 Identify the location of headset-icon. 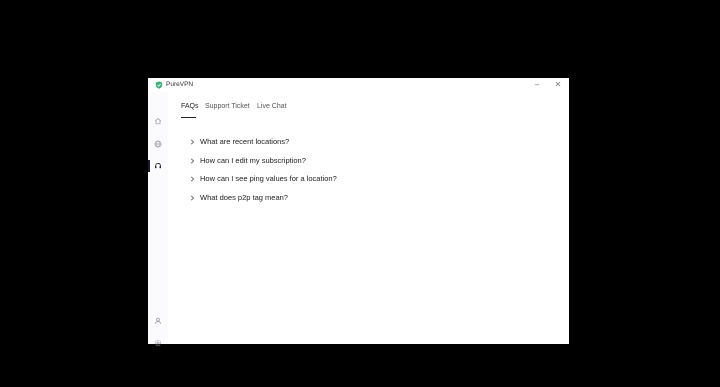
(158, 166).